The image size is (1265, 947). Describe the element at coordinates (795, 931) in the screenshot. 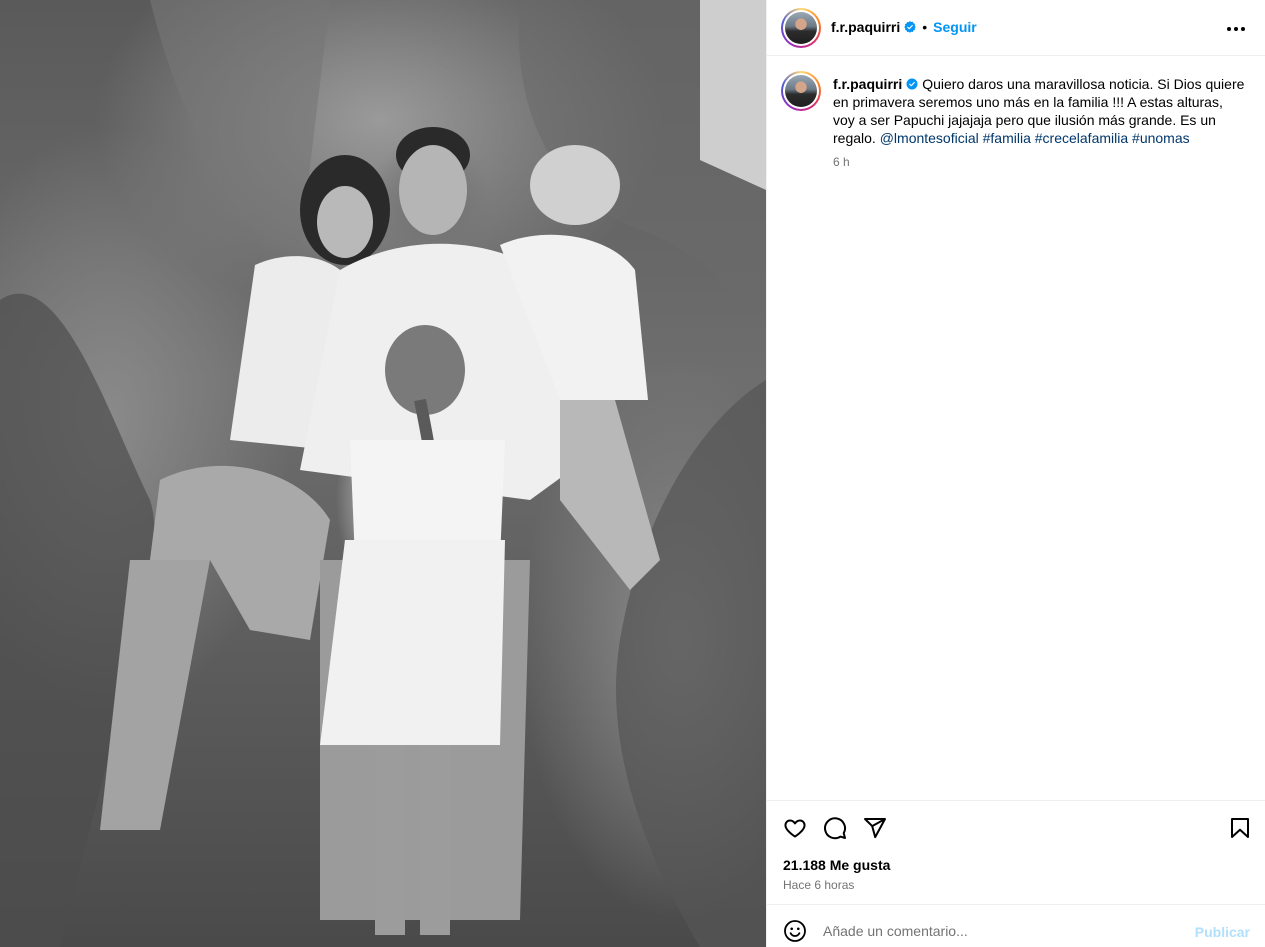

I see `emoji-icon` at that location.